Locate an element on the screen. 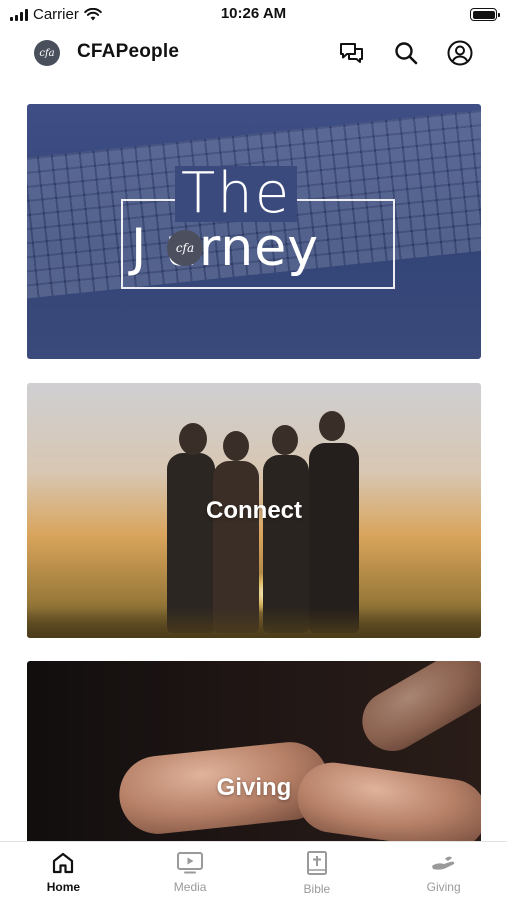 Image resolution: width=507 pixels, height=900 pixels. app-header: cfa CFAPeople is located at coordinates (253, 53).